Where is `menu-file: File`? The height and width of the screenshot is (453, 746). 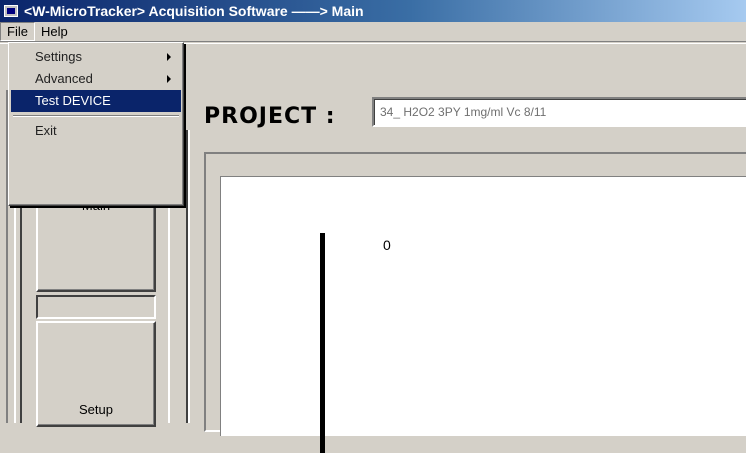
menu-file: File is located at coordinates (17, 31).